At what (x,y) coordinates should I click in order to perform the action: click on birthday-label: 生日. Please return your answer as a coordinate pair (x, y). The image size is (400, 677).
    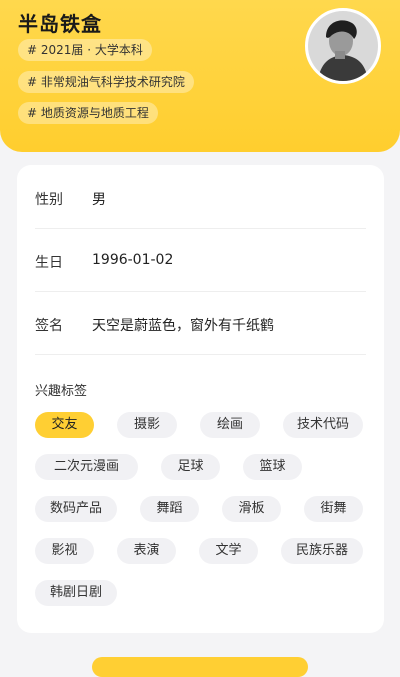
    Looking at the image, I should click on (49, 263).